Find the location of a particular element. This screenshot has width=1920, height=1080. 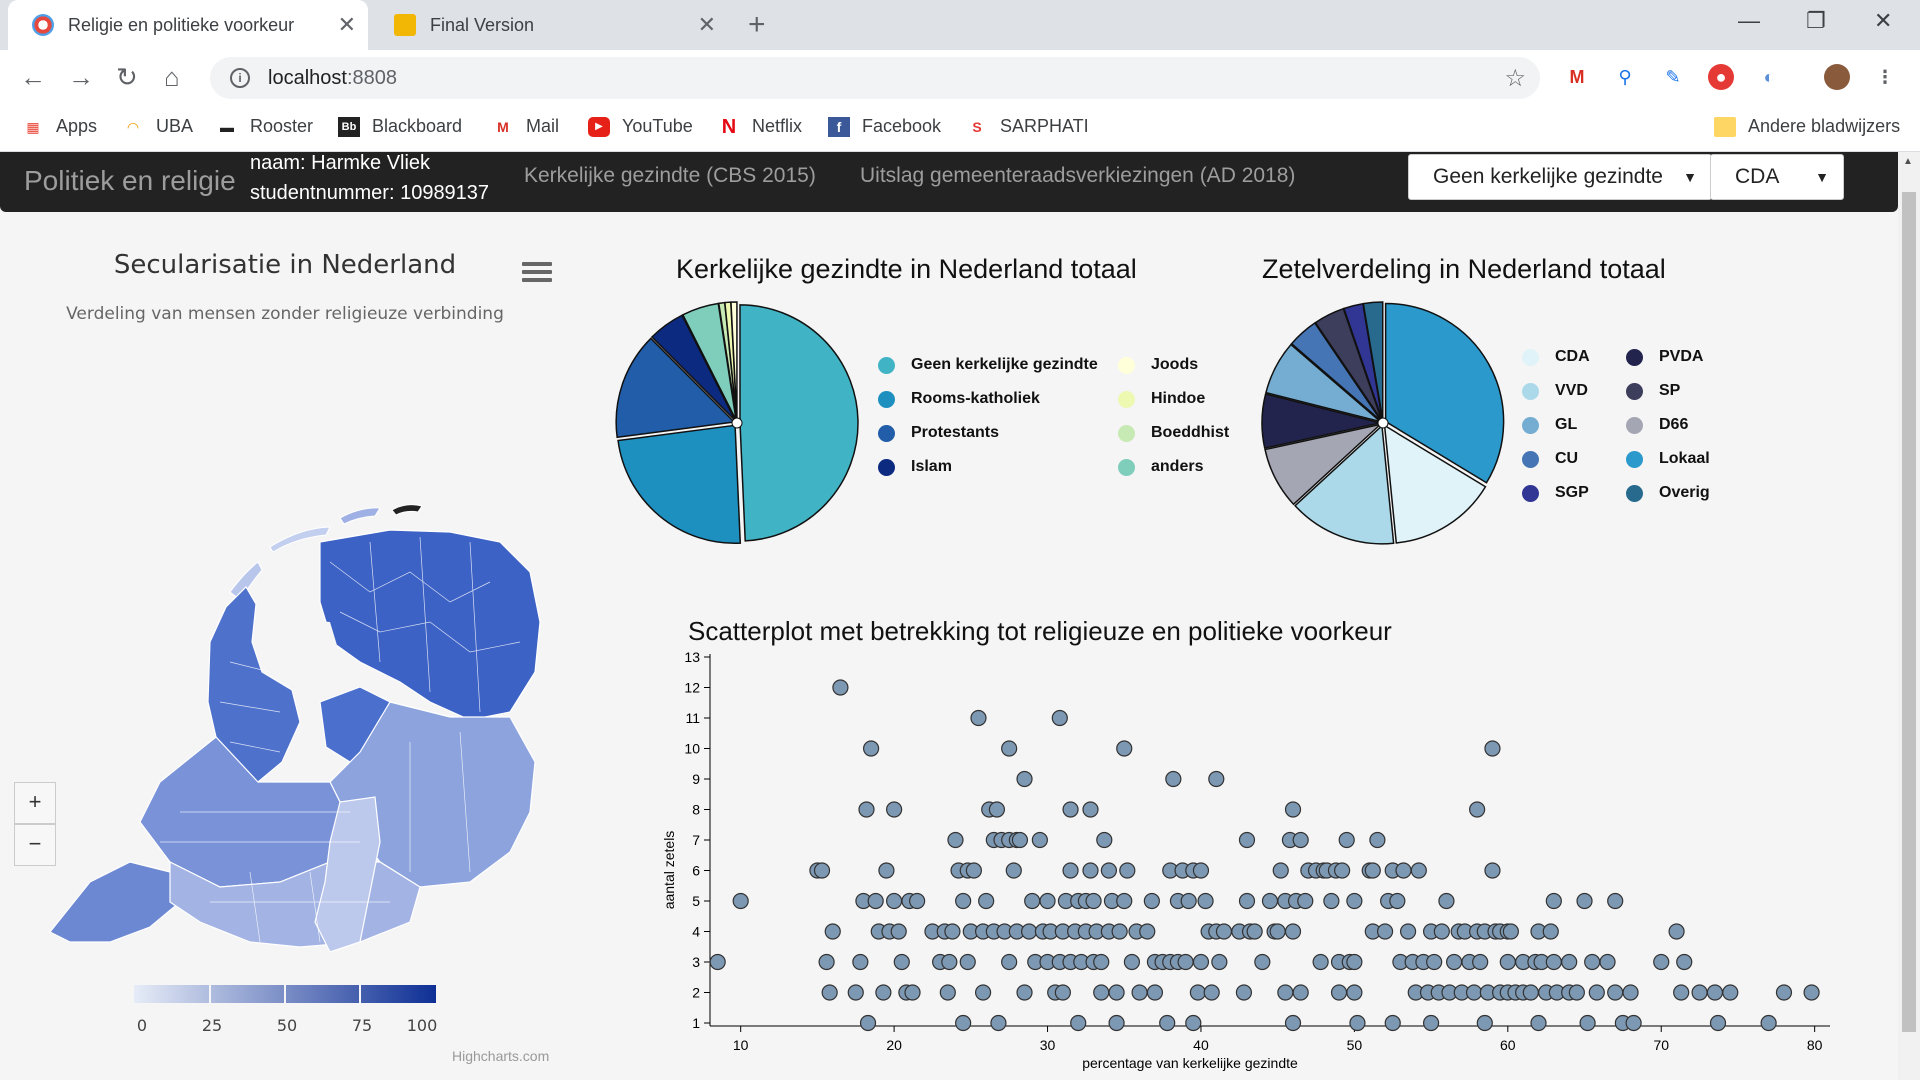

other-bookmarks: Andere bladwijzers is located at coordinates (1807, 126).